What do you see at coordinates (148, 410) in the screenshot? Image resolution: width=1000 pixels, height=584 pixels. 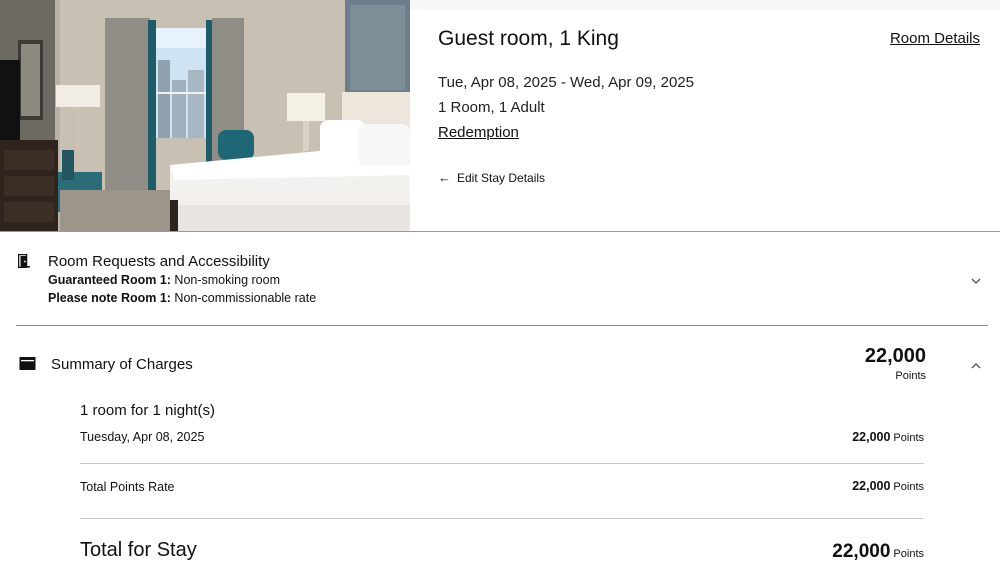 I see `nights-label: 1 room for 1 night(s)` at bounding box center [148, 410].